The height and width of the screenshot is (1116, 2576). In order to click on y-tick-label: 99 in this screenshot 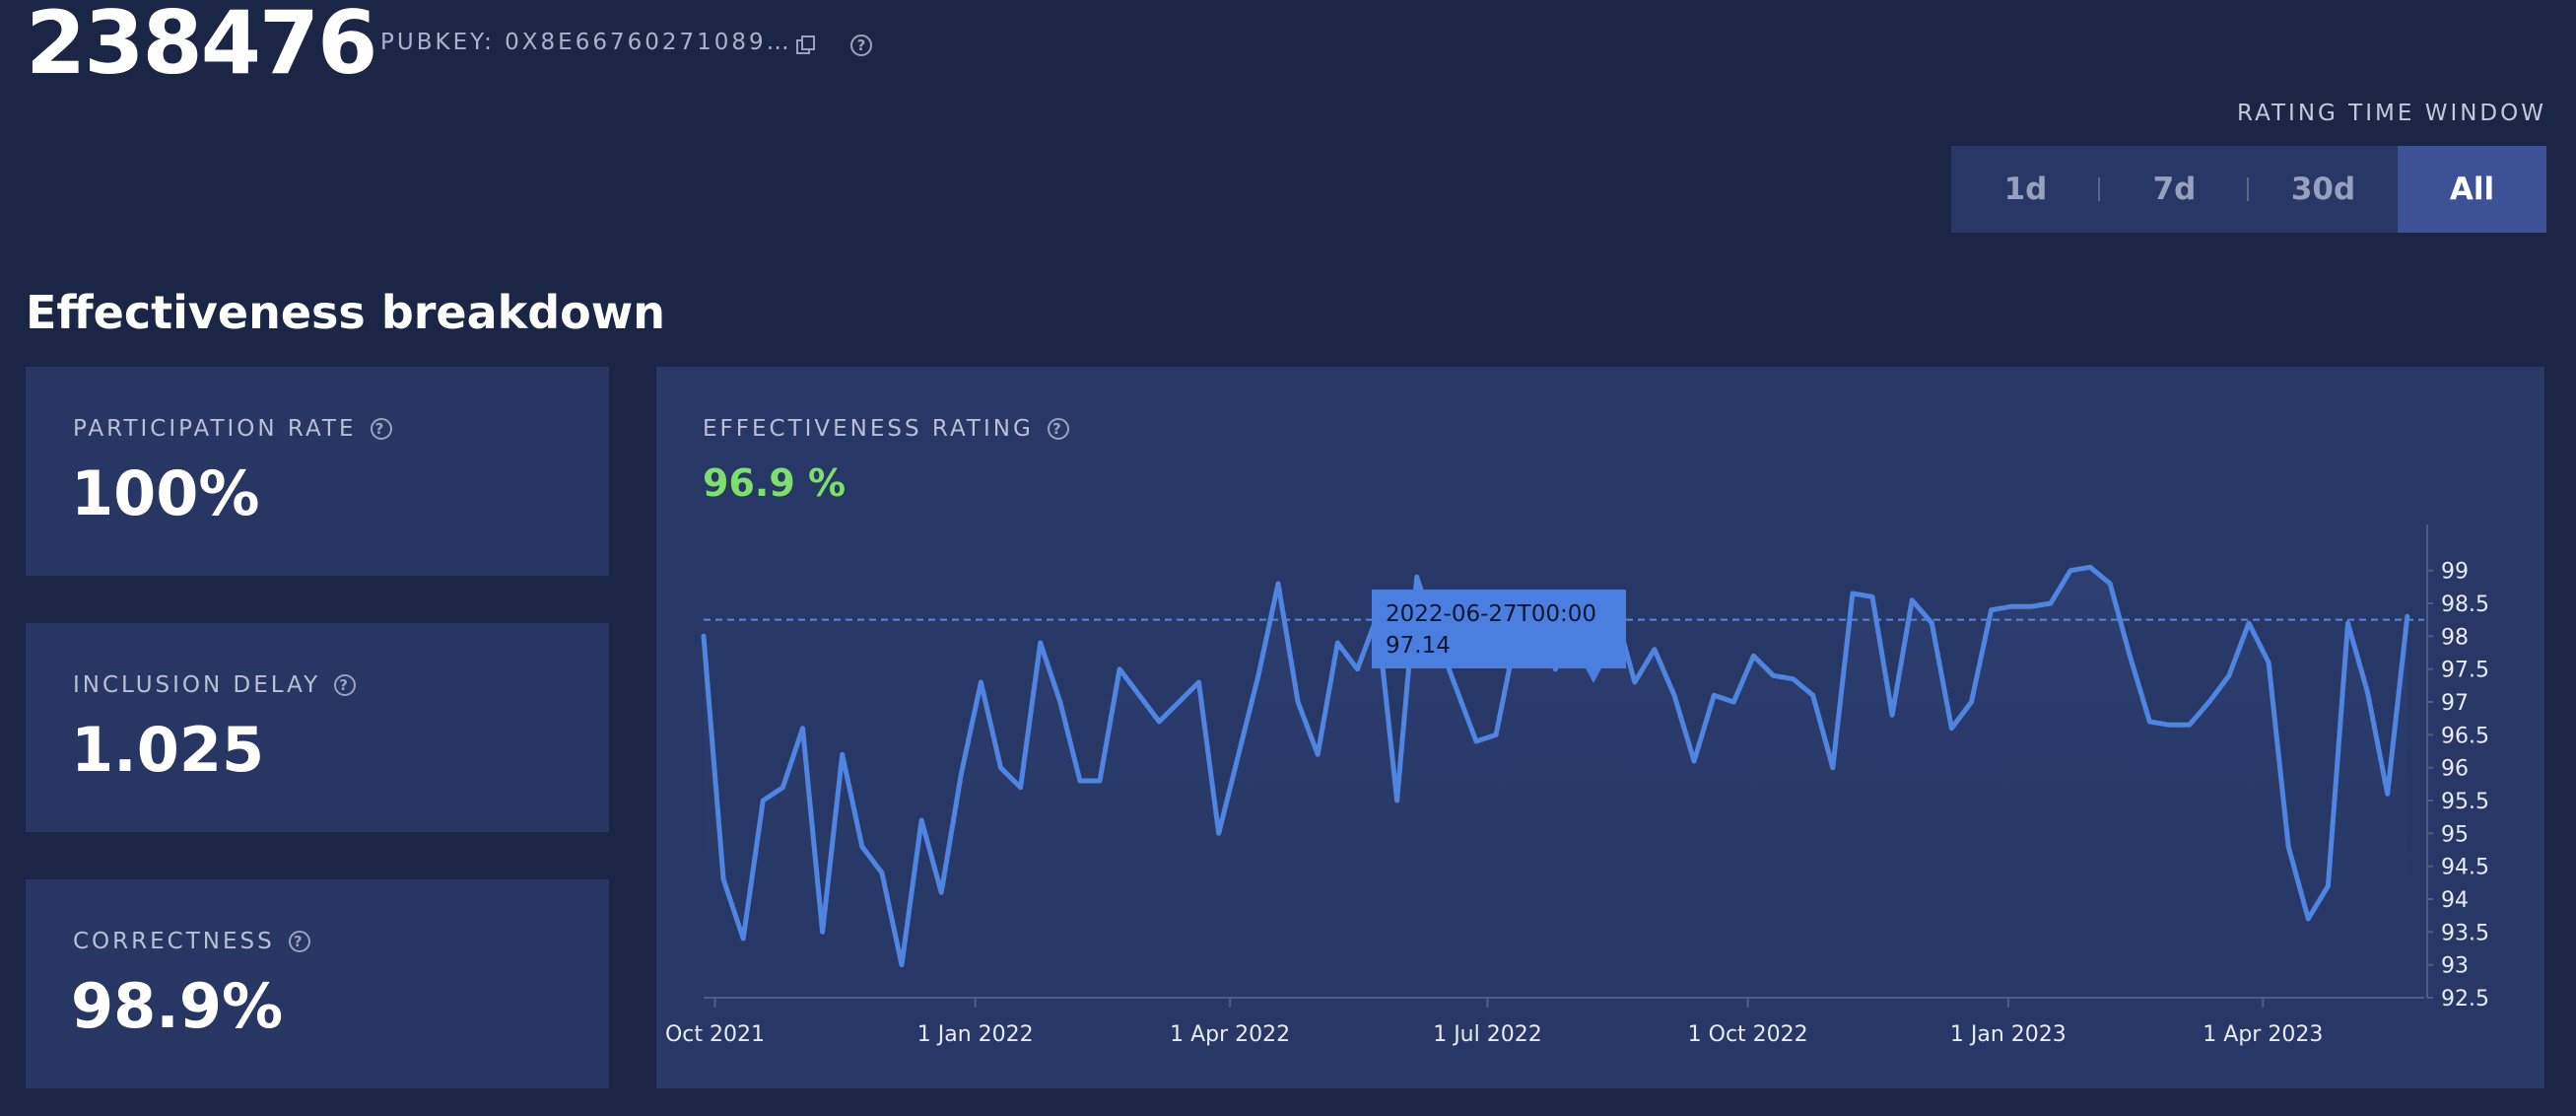, I will do `click(2455, 572)`.